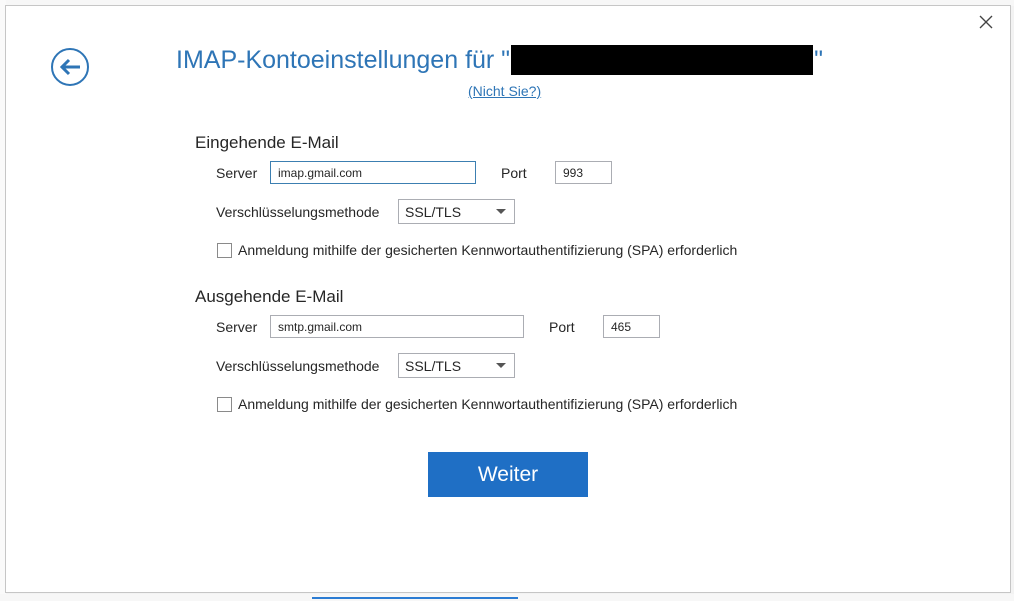 The image size is (1014, 601). Describe the element at coordinates (237, 327) in the screenshot. I see `outgoing-server-label: Server` at that location.